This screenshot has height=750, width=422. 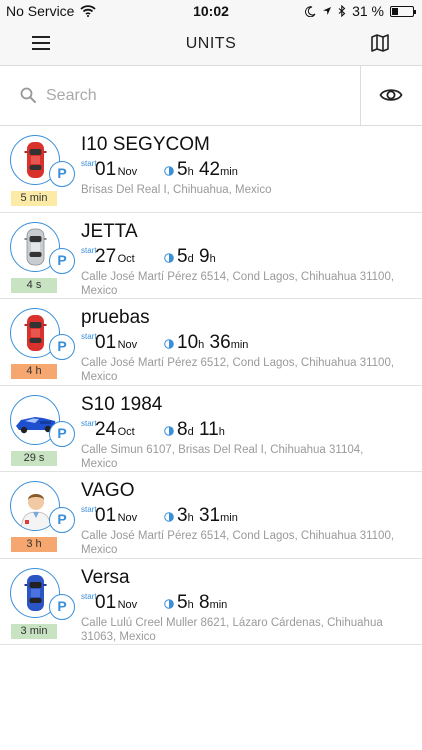 What do you see at coordinates (403, 11) in the screenshot?
I see `battery-icon` at bounding box center [403, 11].